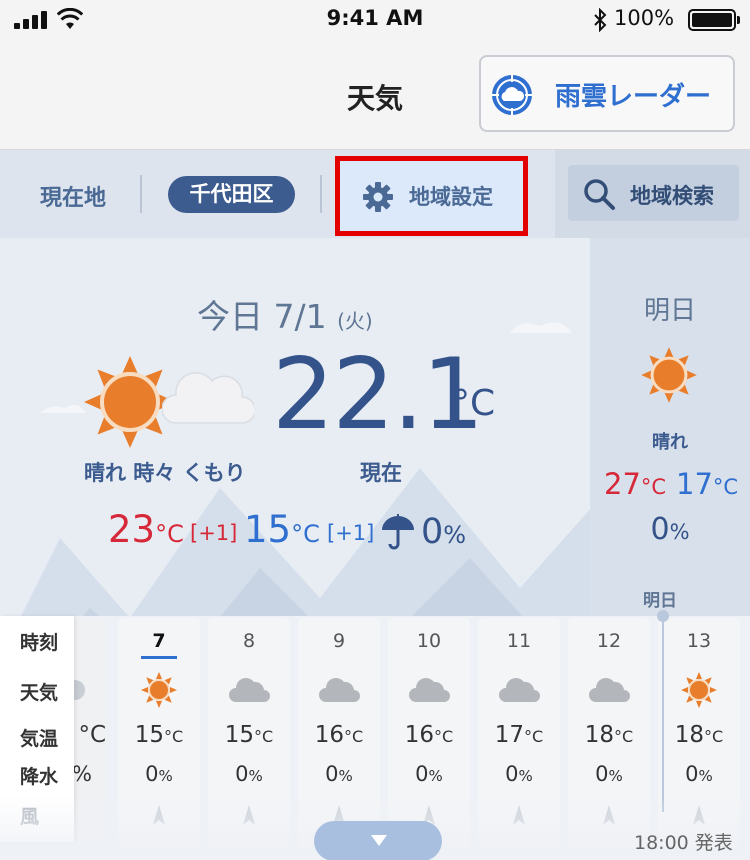  Describe the element at coordinates (451, 197) in the screenshot. I see `area-settings-label: 地域設定` at that location.